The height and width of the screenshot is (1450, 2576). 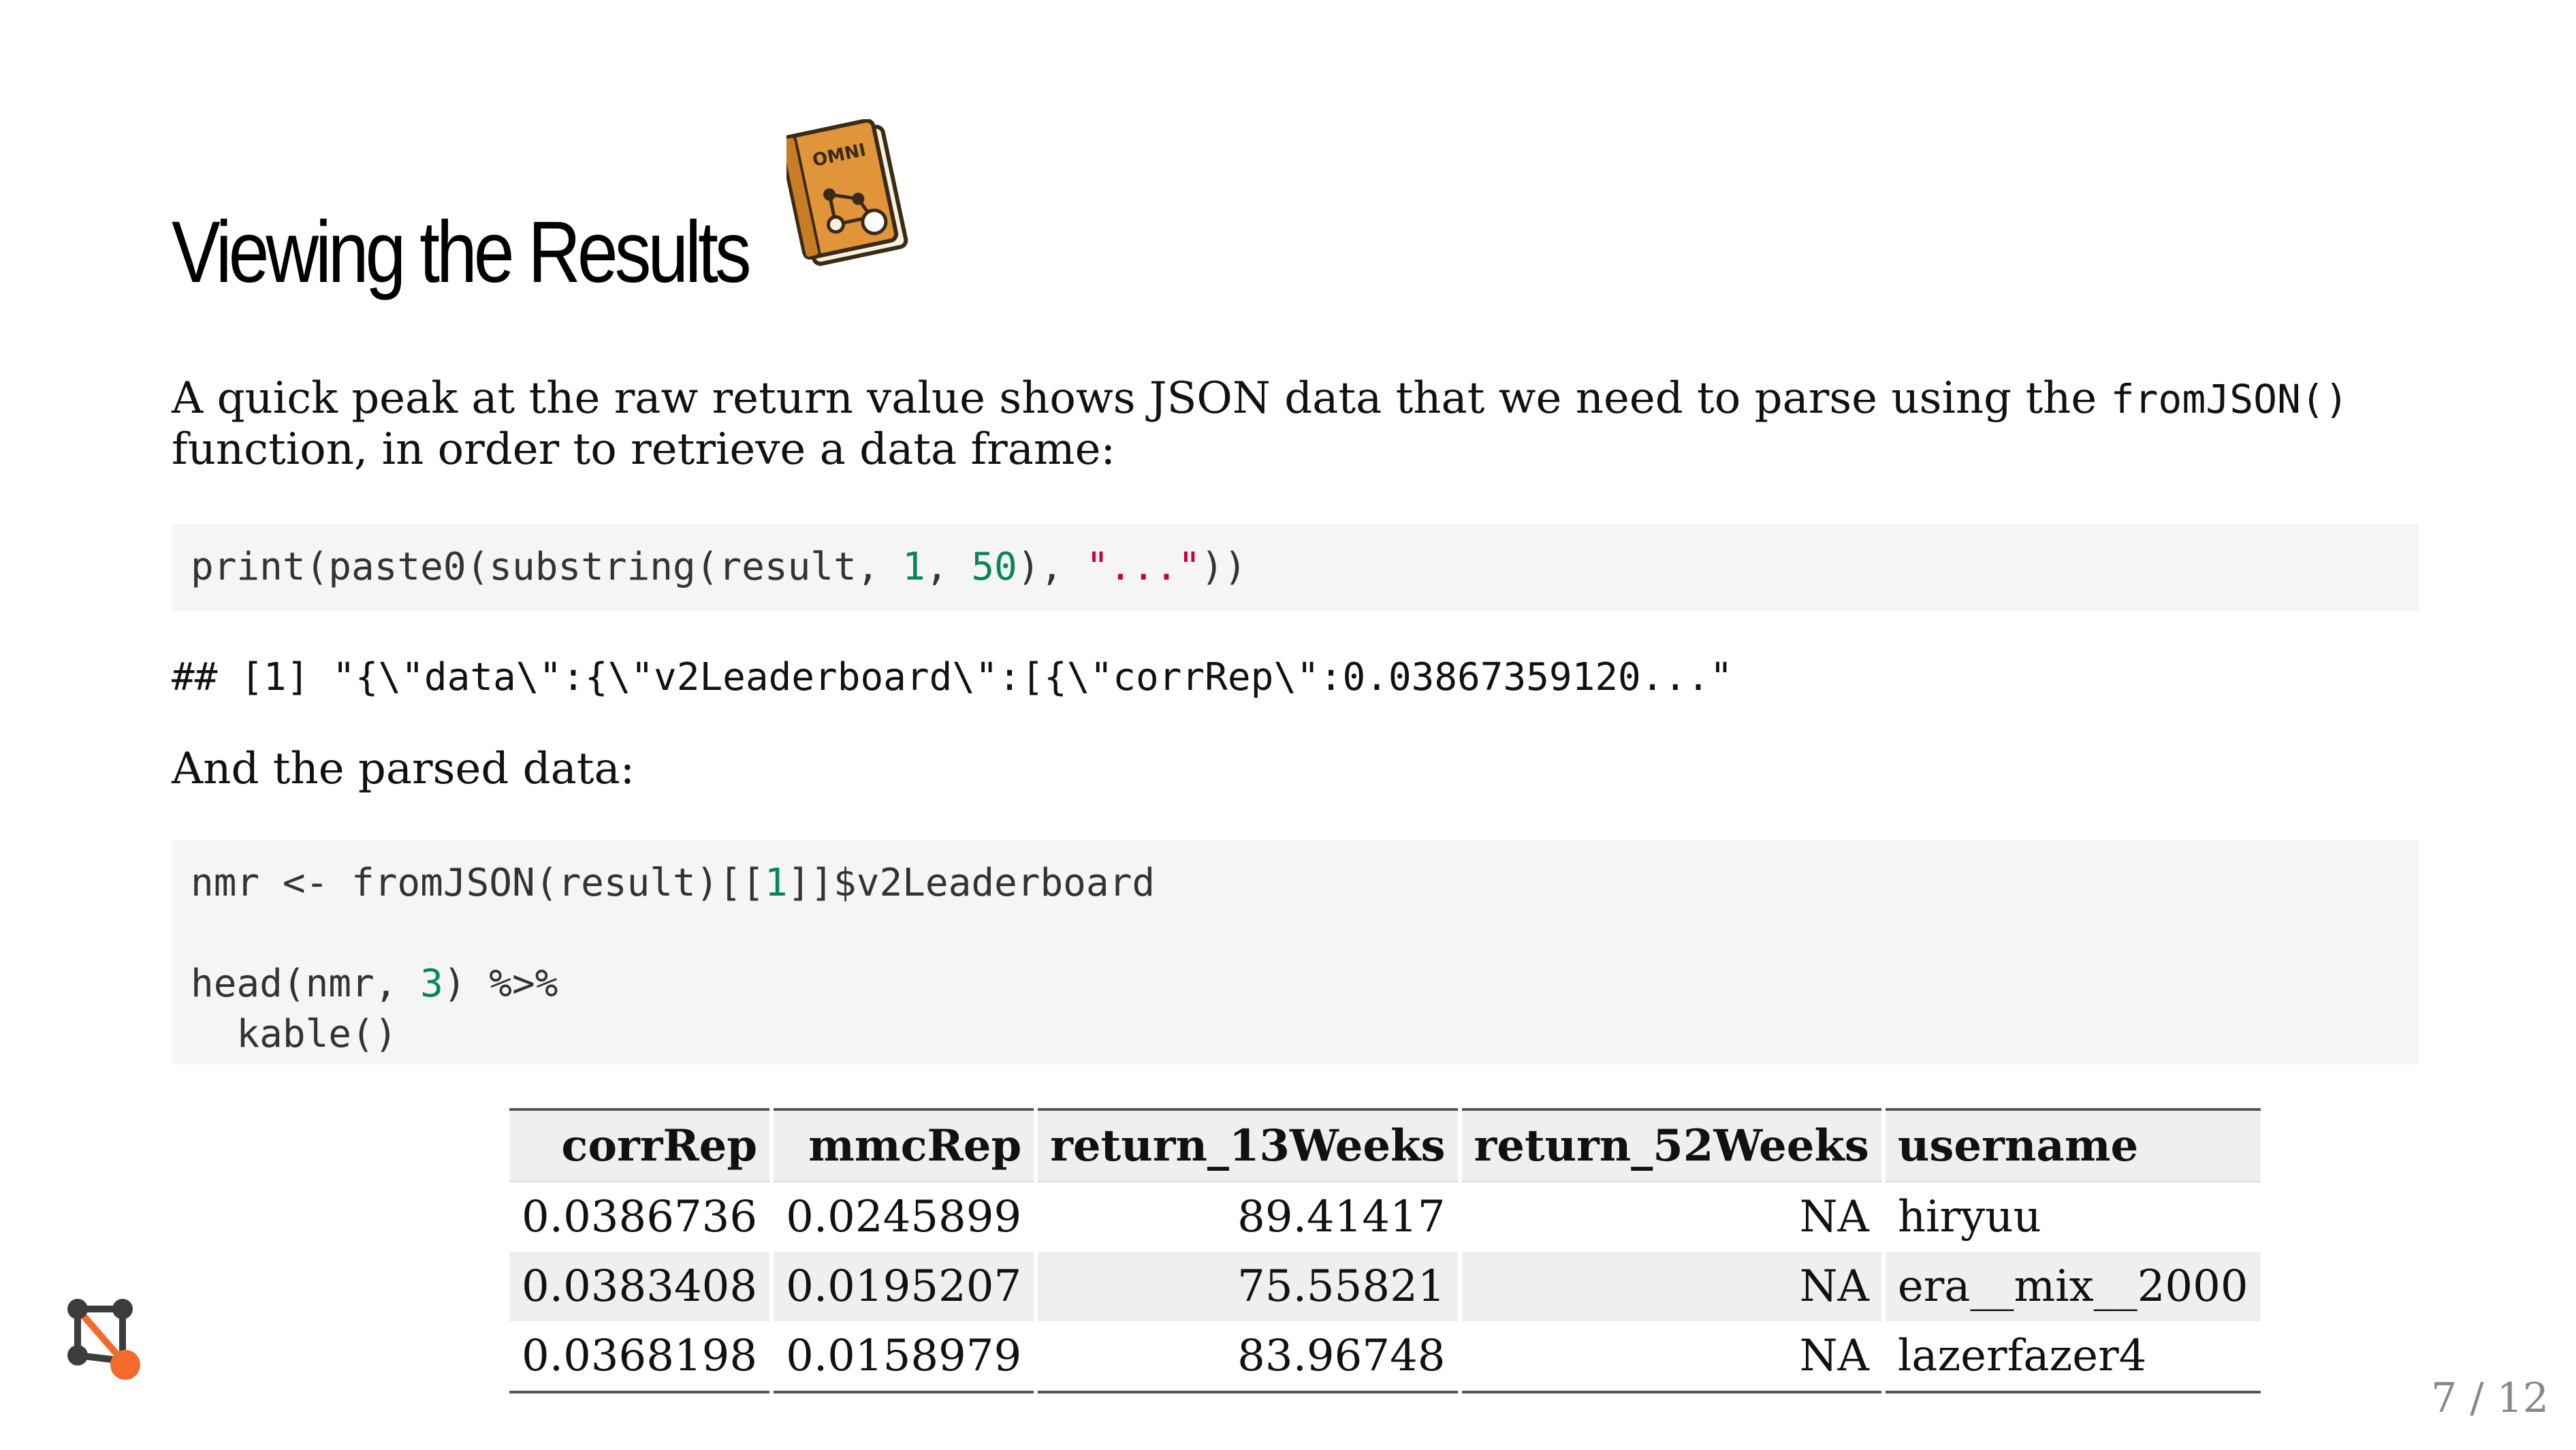 What do you see at coordinates (404, 769) in the screenshot?
I see `parsed-data-label: And the parsed data:` at bounding box center [404, 769].